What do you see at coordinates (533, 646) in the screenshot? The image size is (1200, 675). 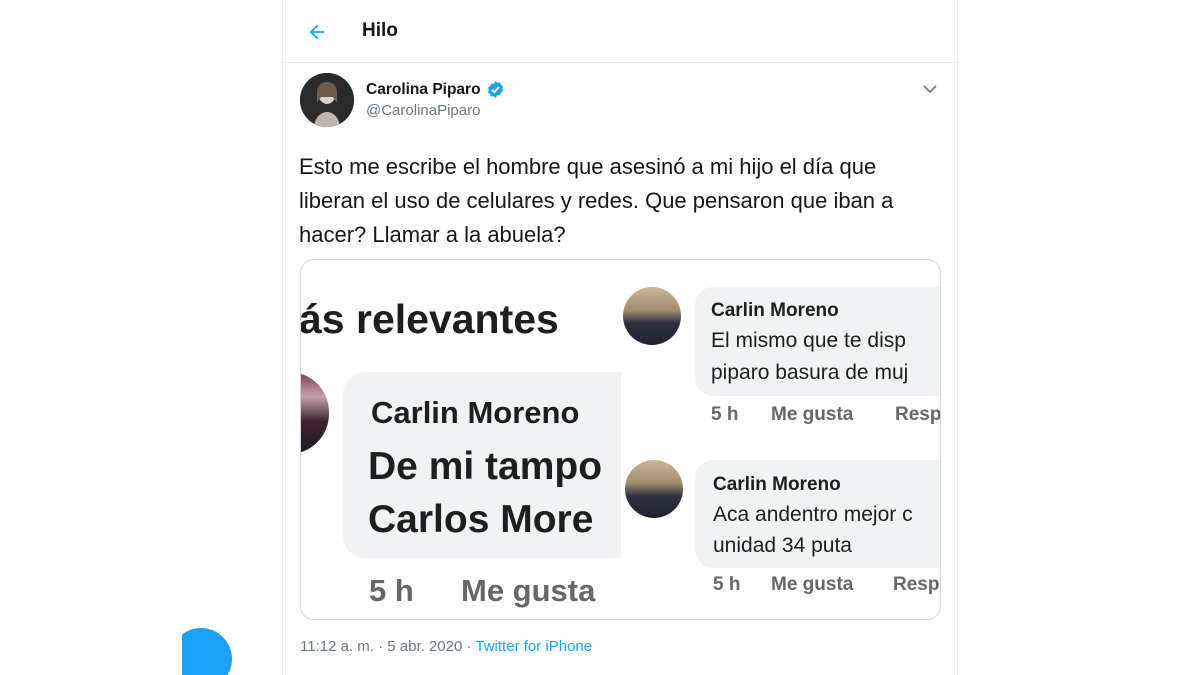 I see `tweet-source-link: Twitter for iPhone` at bounding box center [533, 646].